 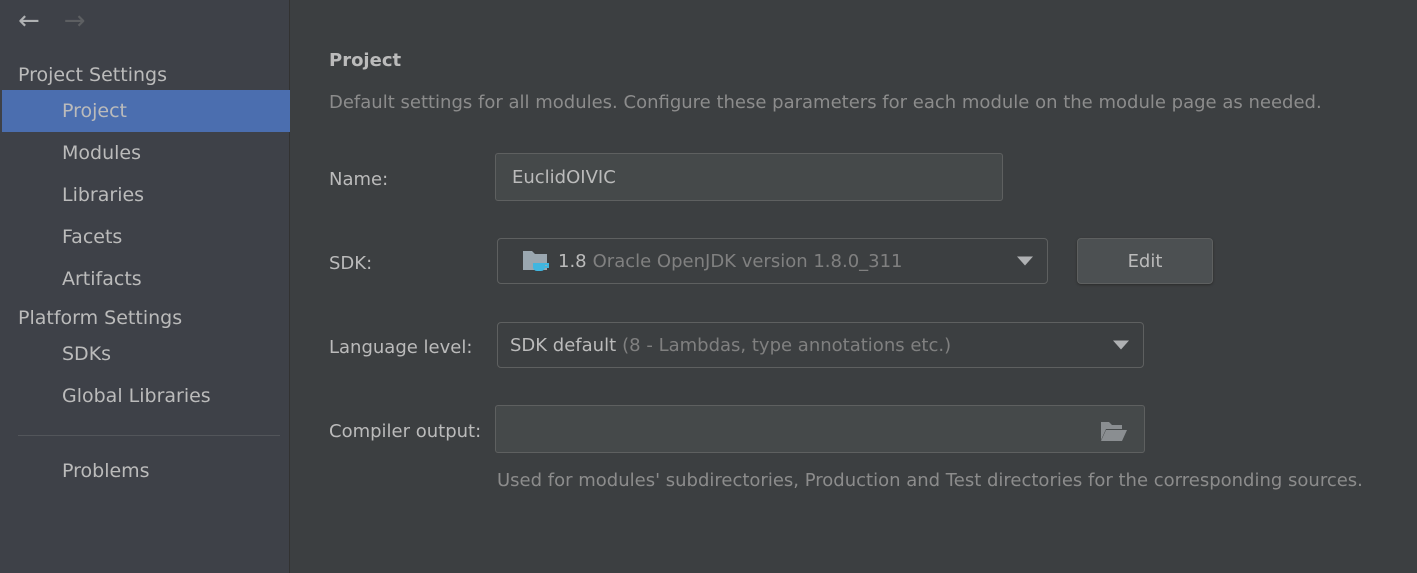 What do you see at coordinates (401, 347) in the screenshot?
I see `language-level-label: Language level:` at bounding box center [401, 347].